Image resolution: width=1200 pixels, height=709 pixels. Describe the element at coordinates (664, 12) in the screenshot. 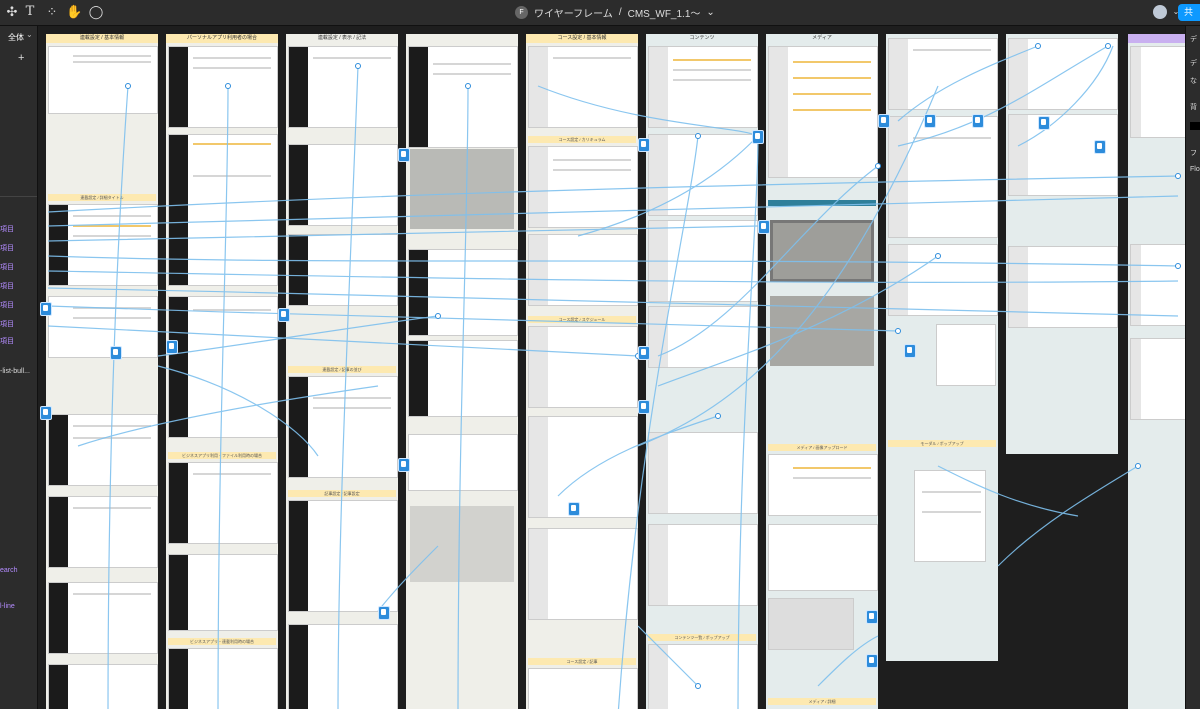

I see `file-name: CMS_WF_1.1〜` at that location.